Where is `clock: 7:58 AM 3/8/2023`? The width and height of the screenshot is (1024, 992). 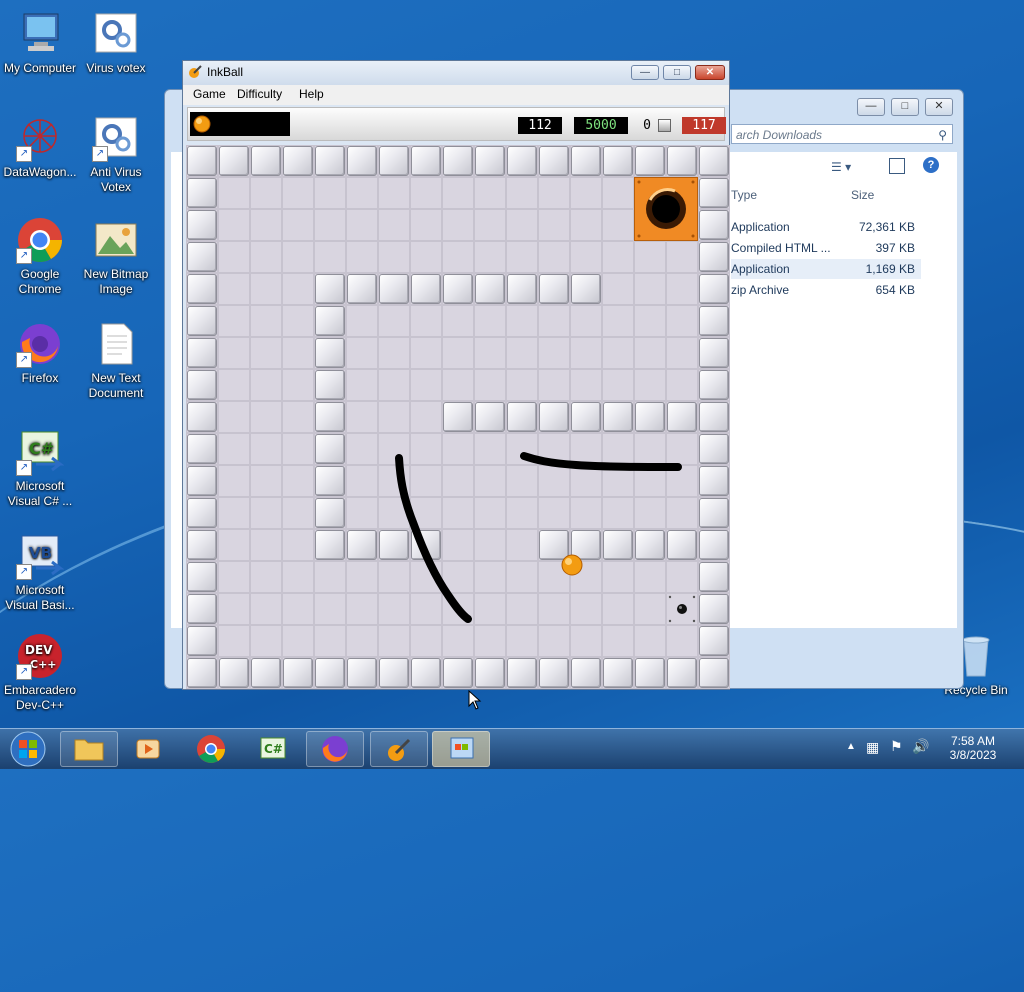 clock: 7:58 AM 3/8/2023 is located at coordinates (973, 748).